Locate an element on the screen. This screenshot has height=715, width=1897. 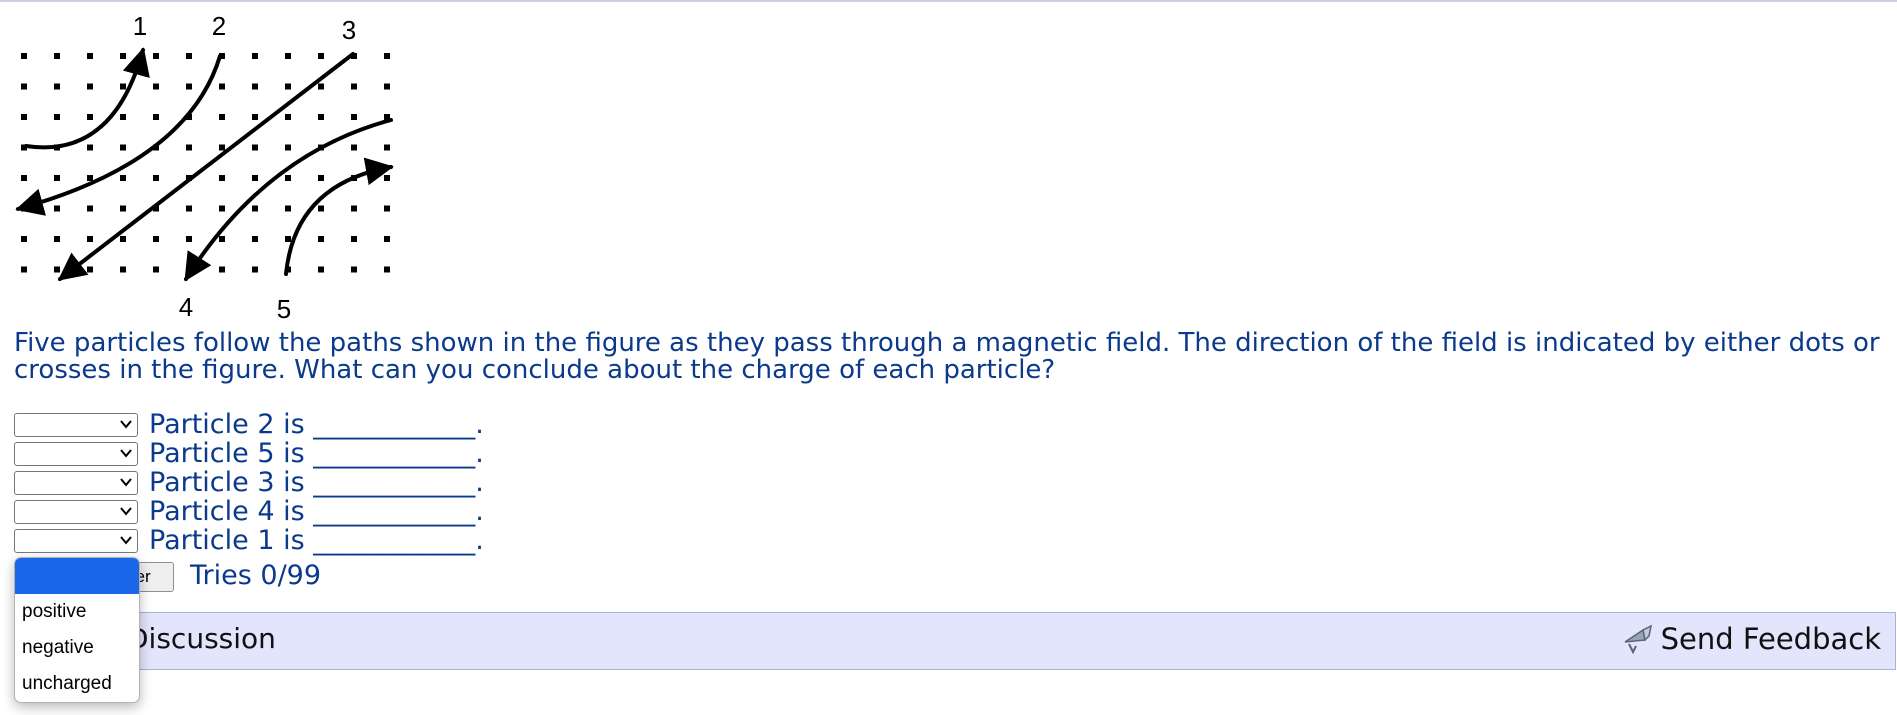
particle-3-select is located at coordinates (76, 482).